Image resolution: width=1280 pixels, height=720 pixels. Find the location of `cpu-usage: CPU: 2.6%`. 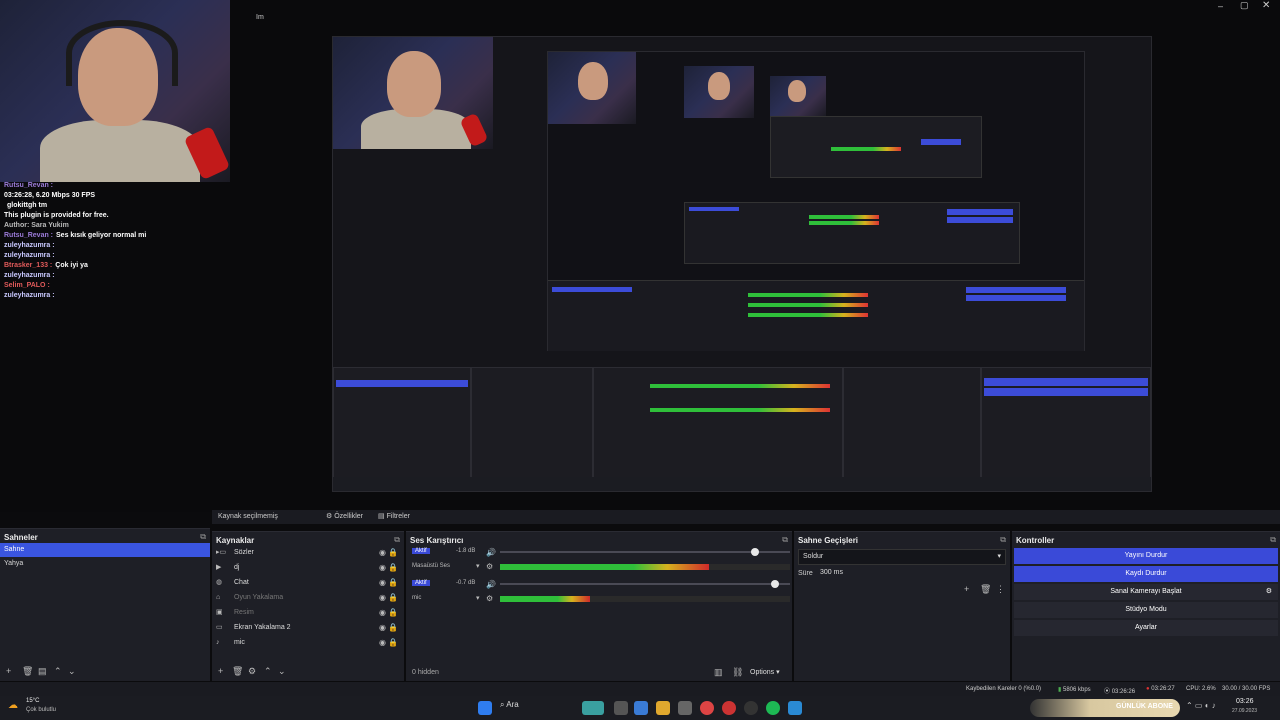

cpu-usage: CPU: 2.6% is located at coordinates (1201, 689).